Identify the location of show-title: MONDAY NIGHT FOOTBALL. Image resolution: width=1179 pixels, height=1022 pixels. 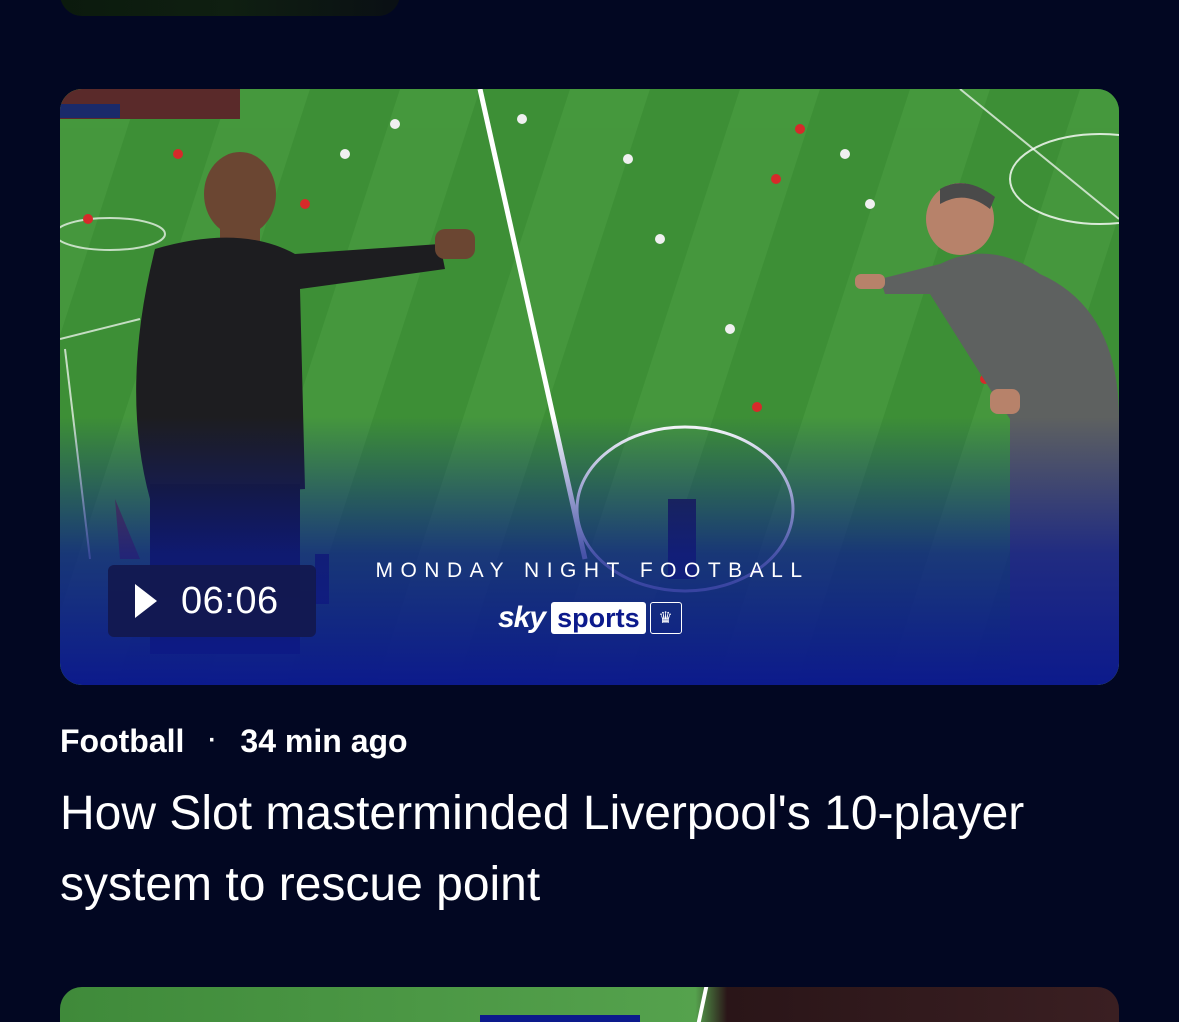
(592, 570).